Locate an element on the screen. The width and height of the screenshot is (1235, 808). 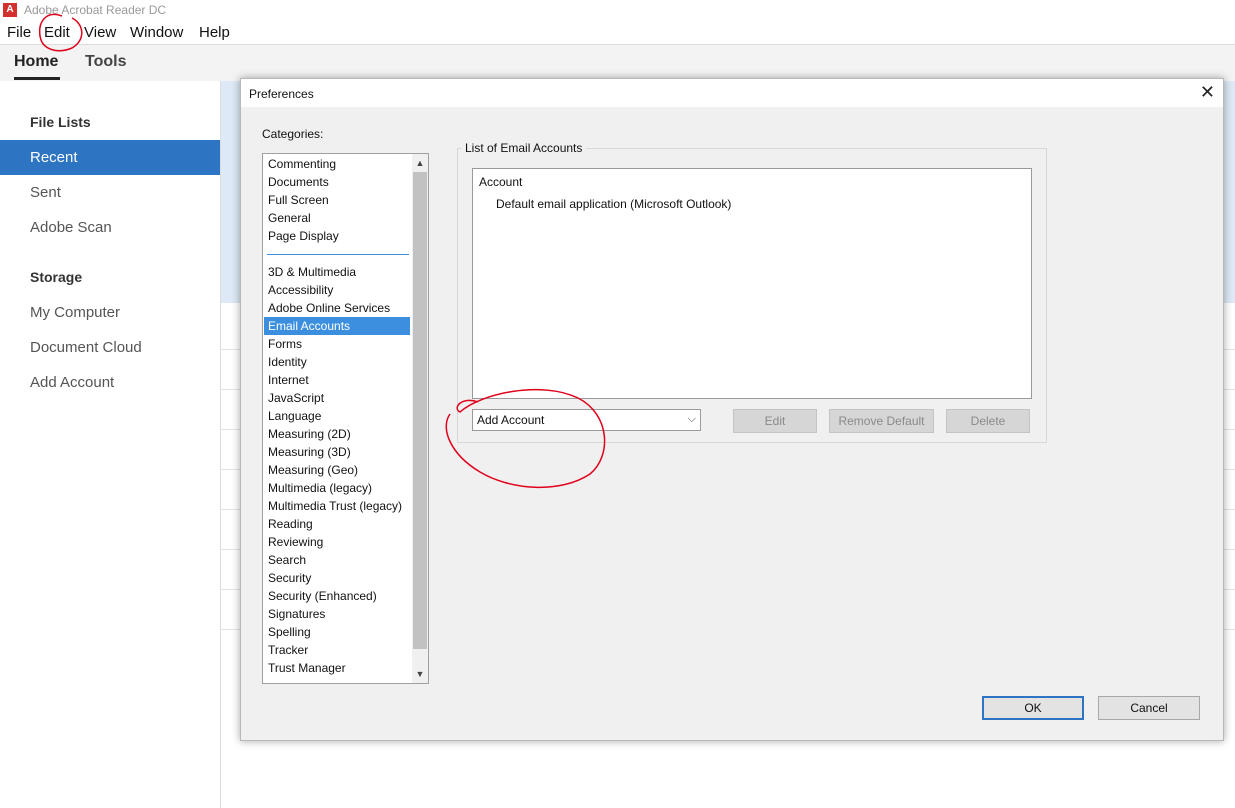
category-item: 3D & Multimedia is located at coordinates (337, 272).